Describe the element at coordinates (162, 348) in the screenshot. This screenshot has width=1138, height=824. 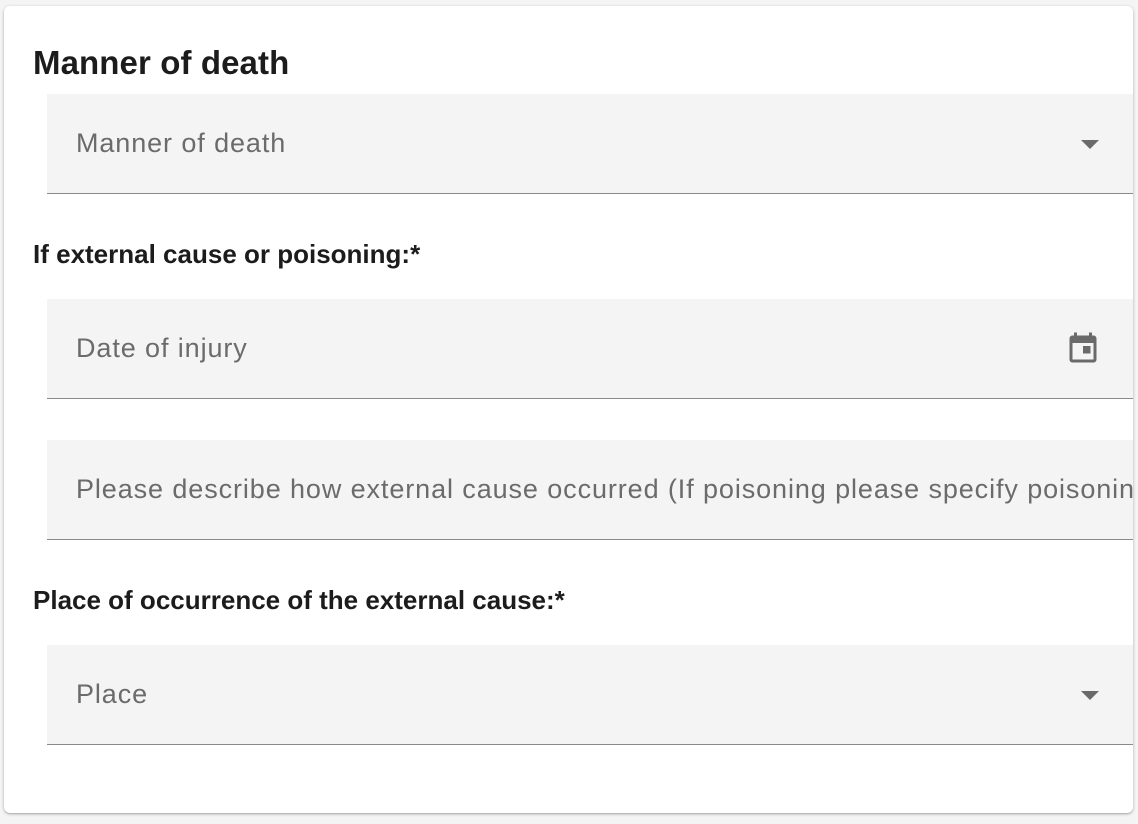
I see `date-of-injury-label: Date of injury` at that location.